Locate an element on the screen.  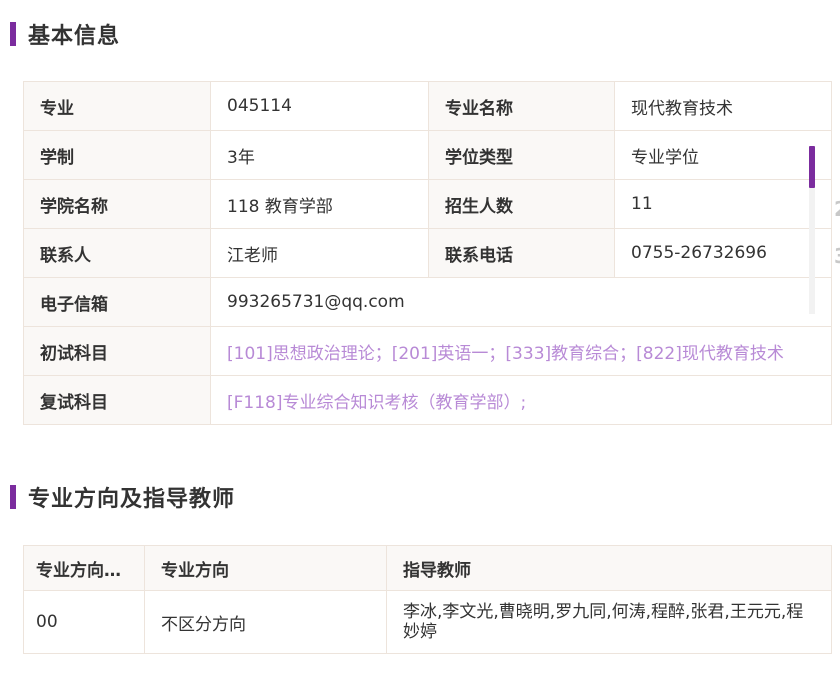
duration-label: 学制 is located at coordinates (117, 155).